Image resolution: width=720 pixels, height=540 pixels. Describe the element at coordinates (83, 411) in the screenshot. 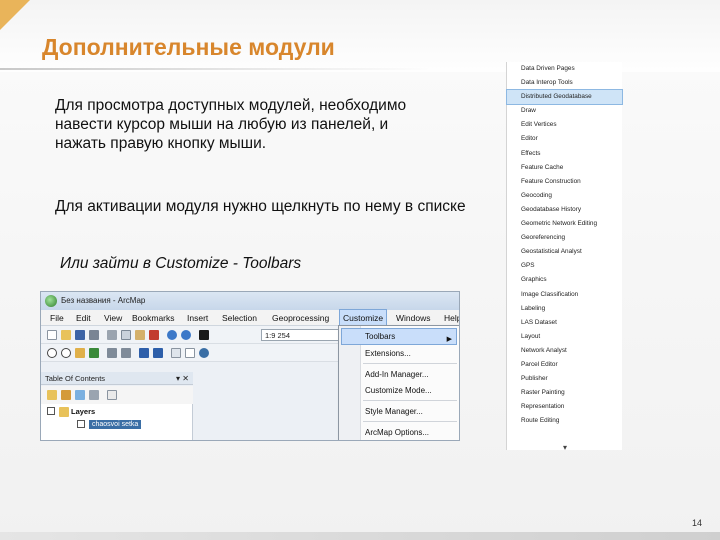

I see `layers-label: Layers` at that location.